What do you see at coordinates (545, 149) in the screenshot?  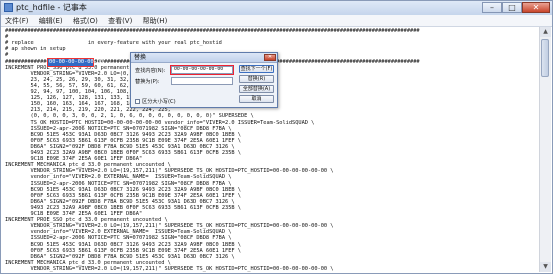 I see `vertical-scrollbar: ▲ ▼` at bounding box center [545, 149].